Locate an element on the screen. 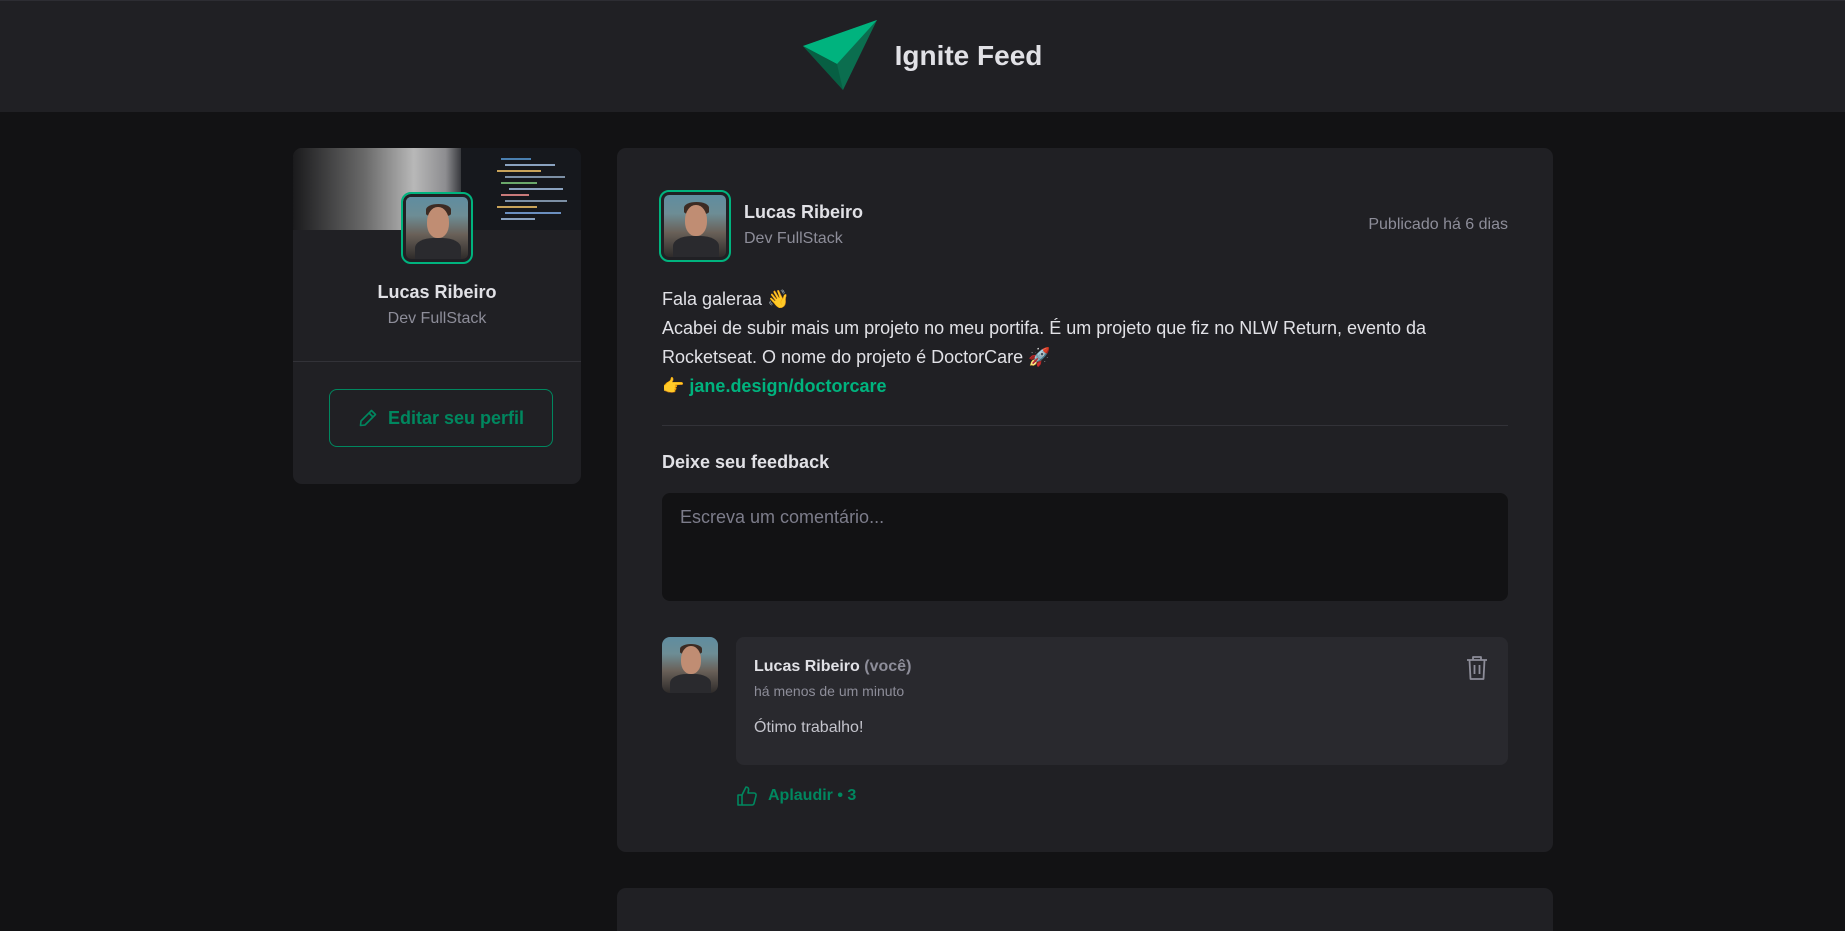 The height and width of the screenshot is (931, 1845). comment-time: há menos de um minuto is located at coordinates (829, 691).